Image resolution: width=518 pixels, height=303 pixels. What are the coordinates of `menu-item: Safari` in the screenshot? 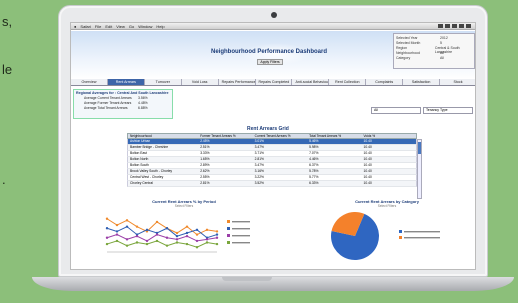 It's located at (85, 26).